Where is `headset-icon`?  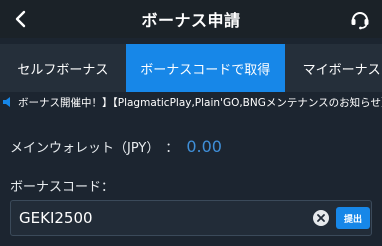 headset-icon is located at coordinates (360, 21).